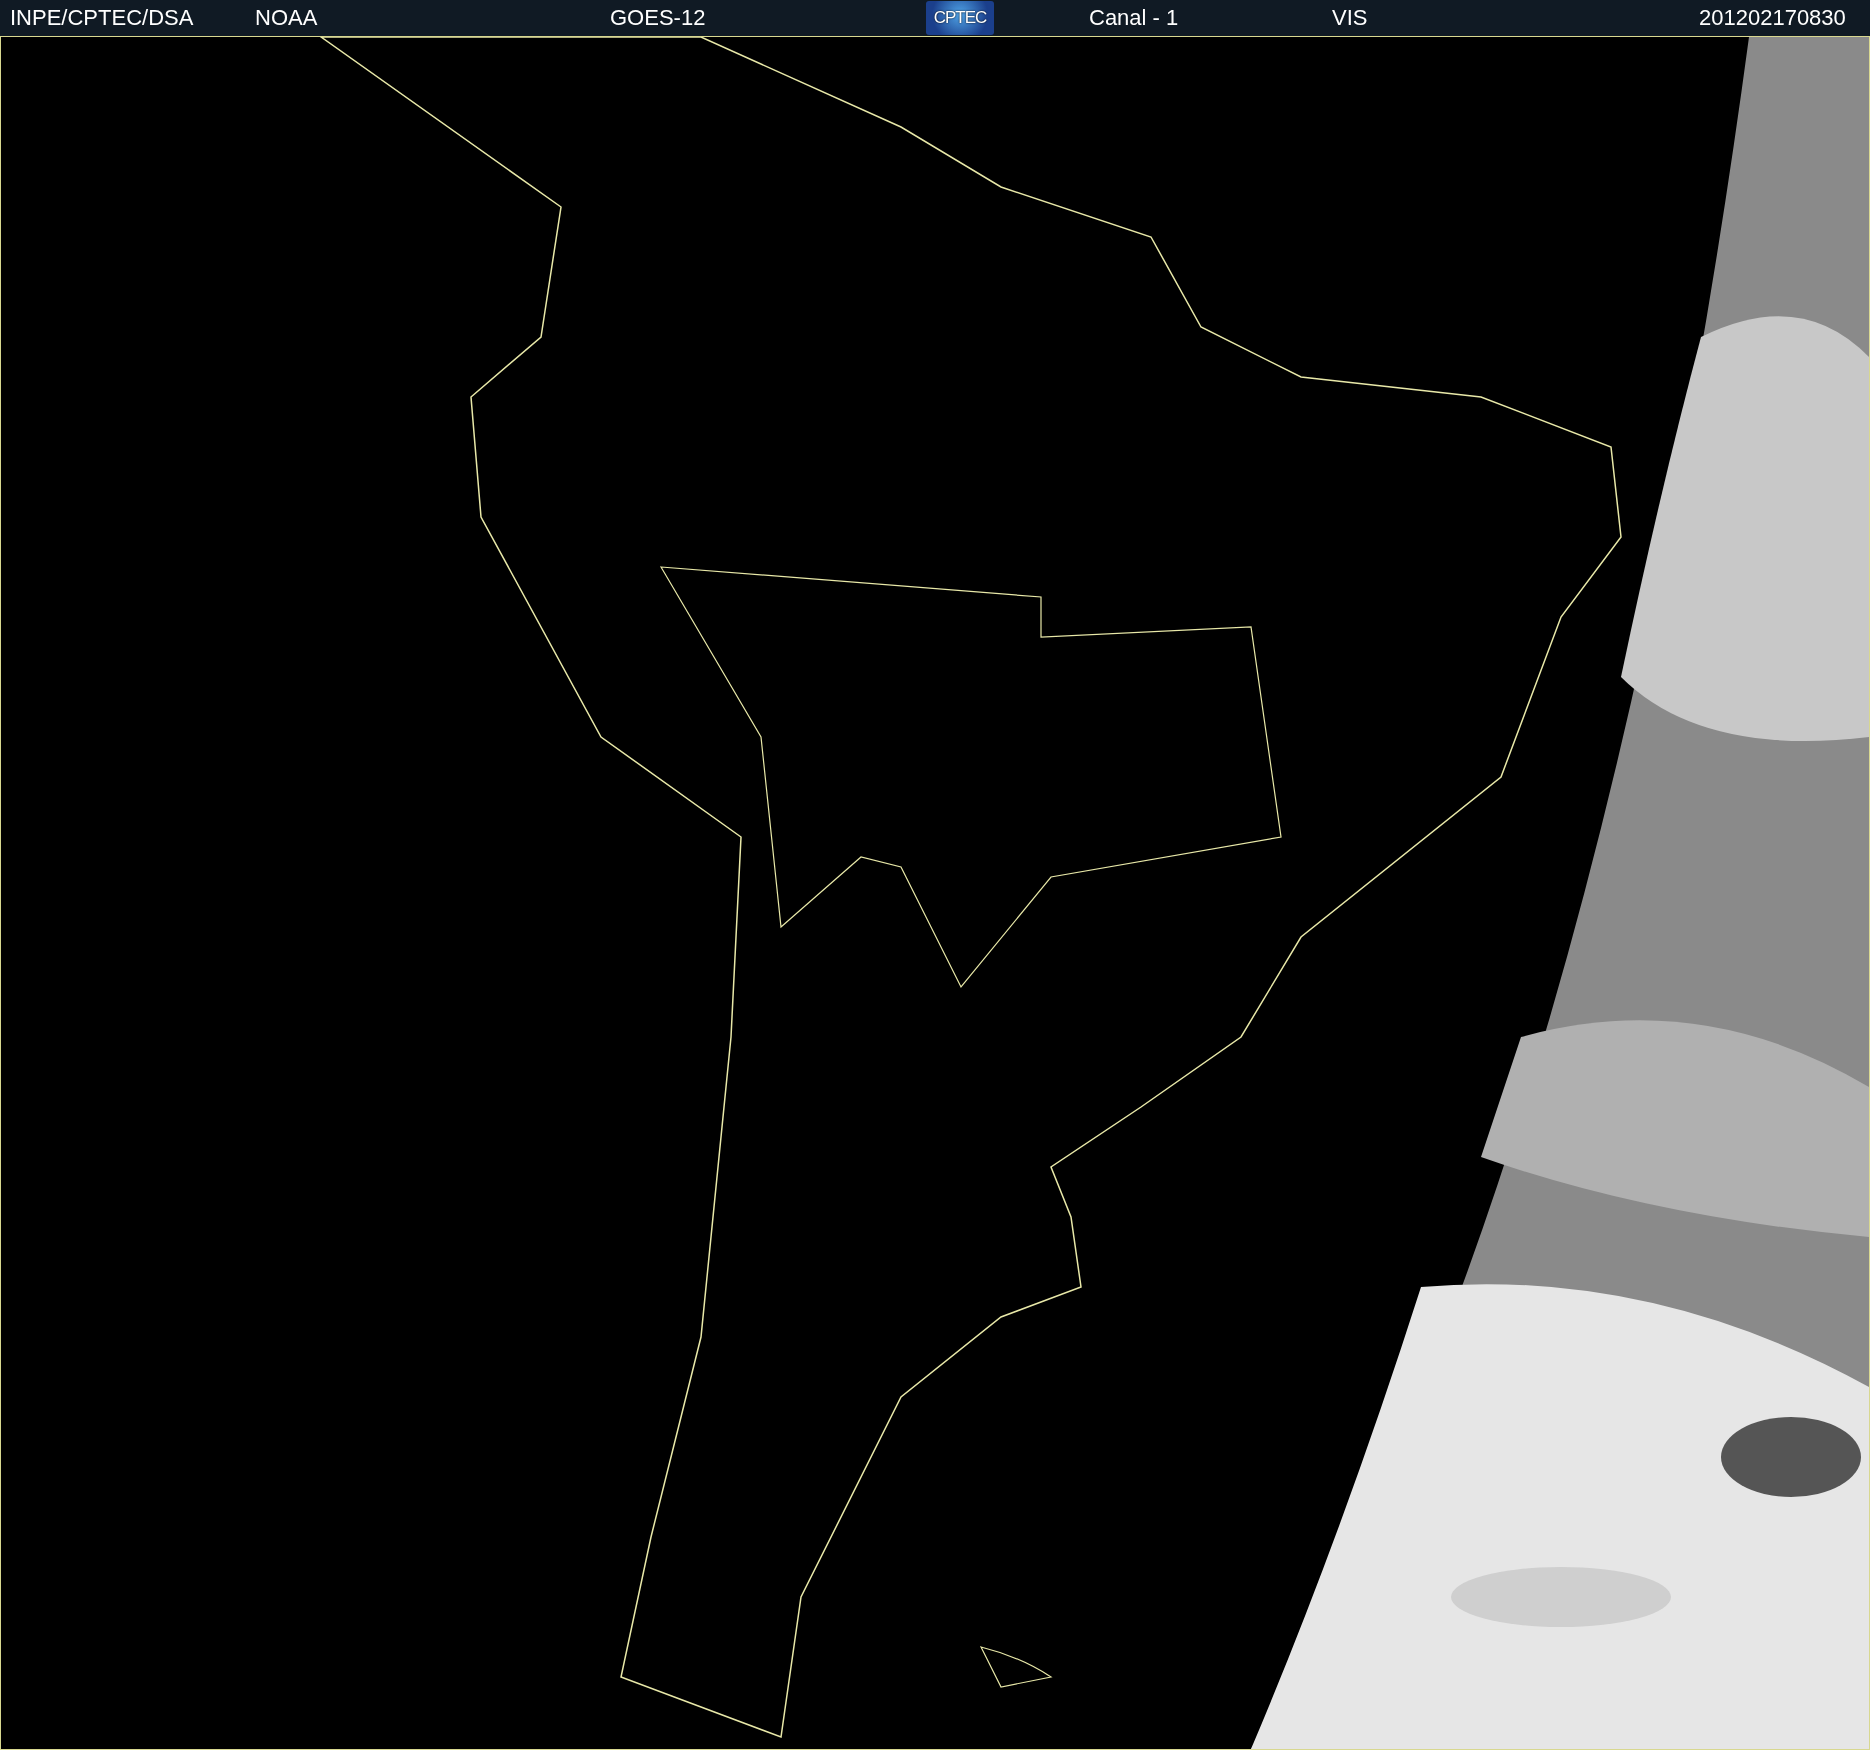 This screenshot has height=1750, width=1870. Describe the element at coordinates (1350, 18) in the screenshot. I see `band-label: VIS` at that location.